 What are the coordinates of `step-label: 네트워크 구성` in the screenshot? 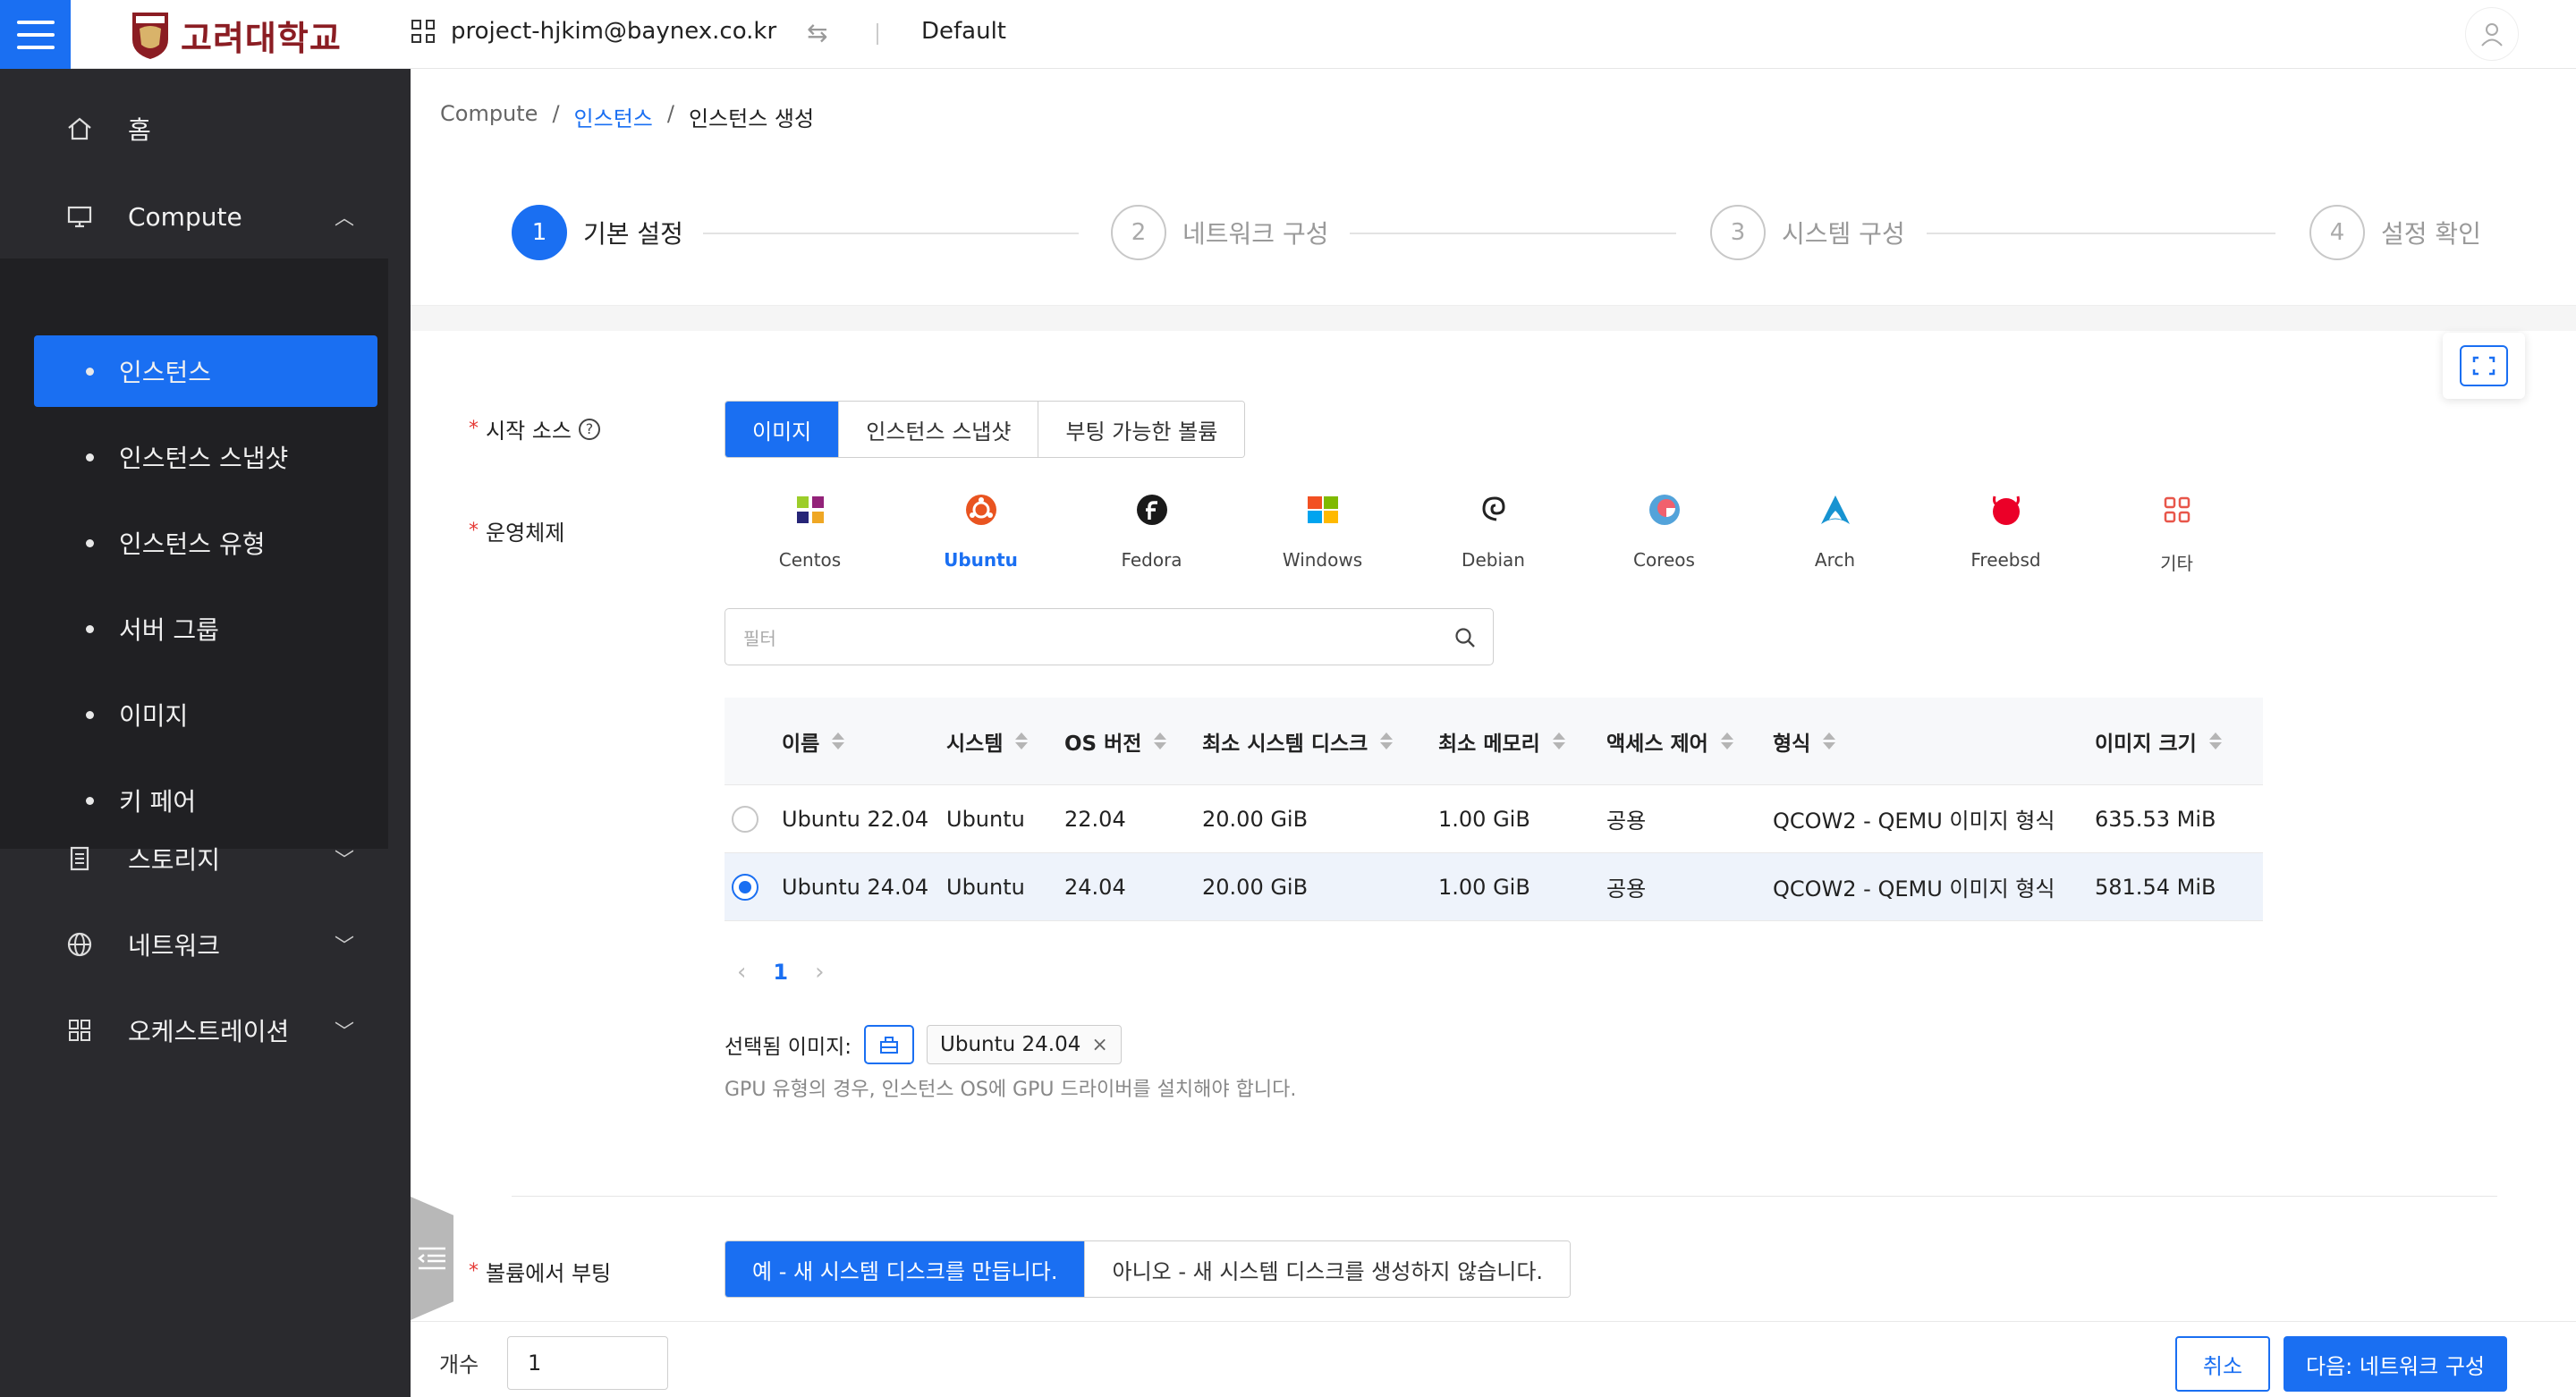 It's located at (1255, 234).